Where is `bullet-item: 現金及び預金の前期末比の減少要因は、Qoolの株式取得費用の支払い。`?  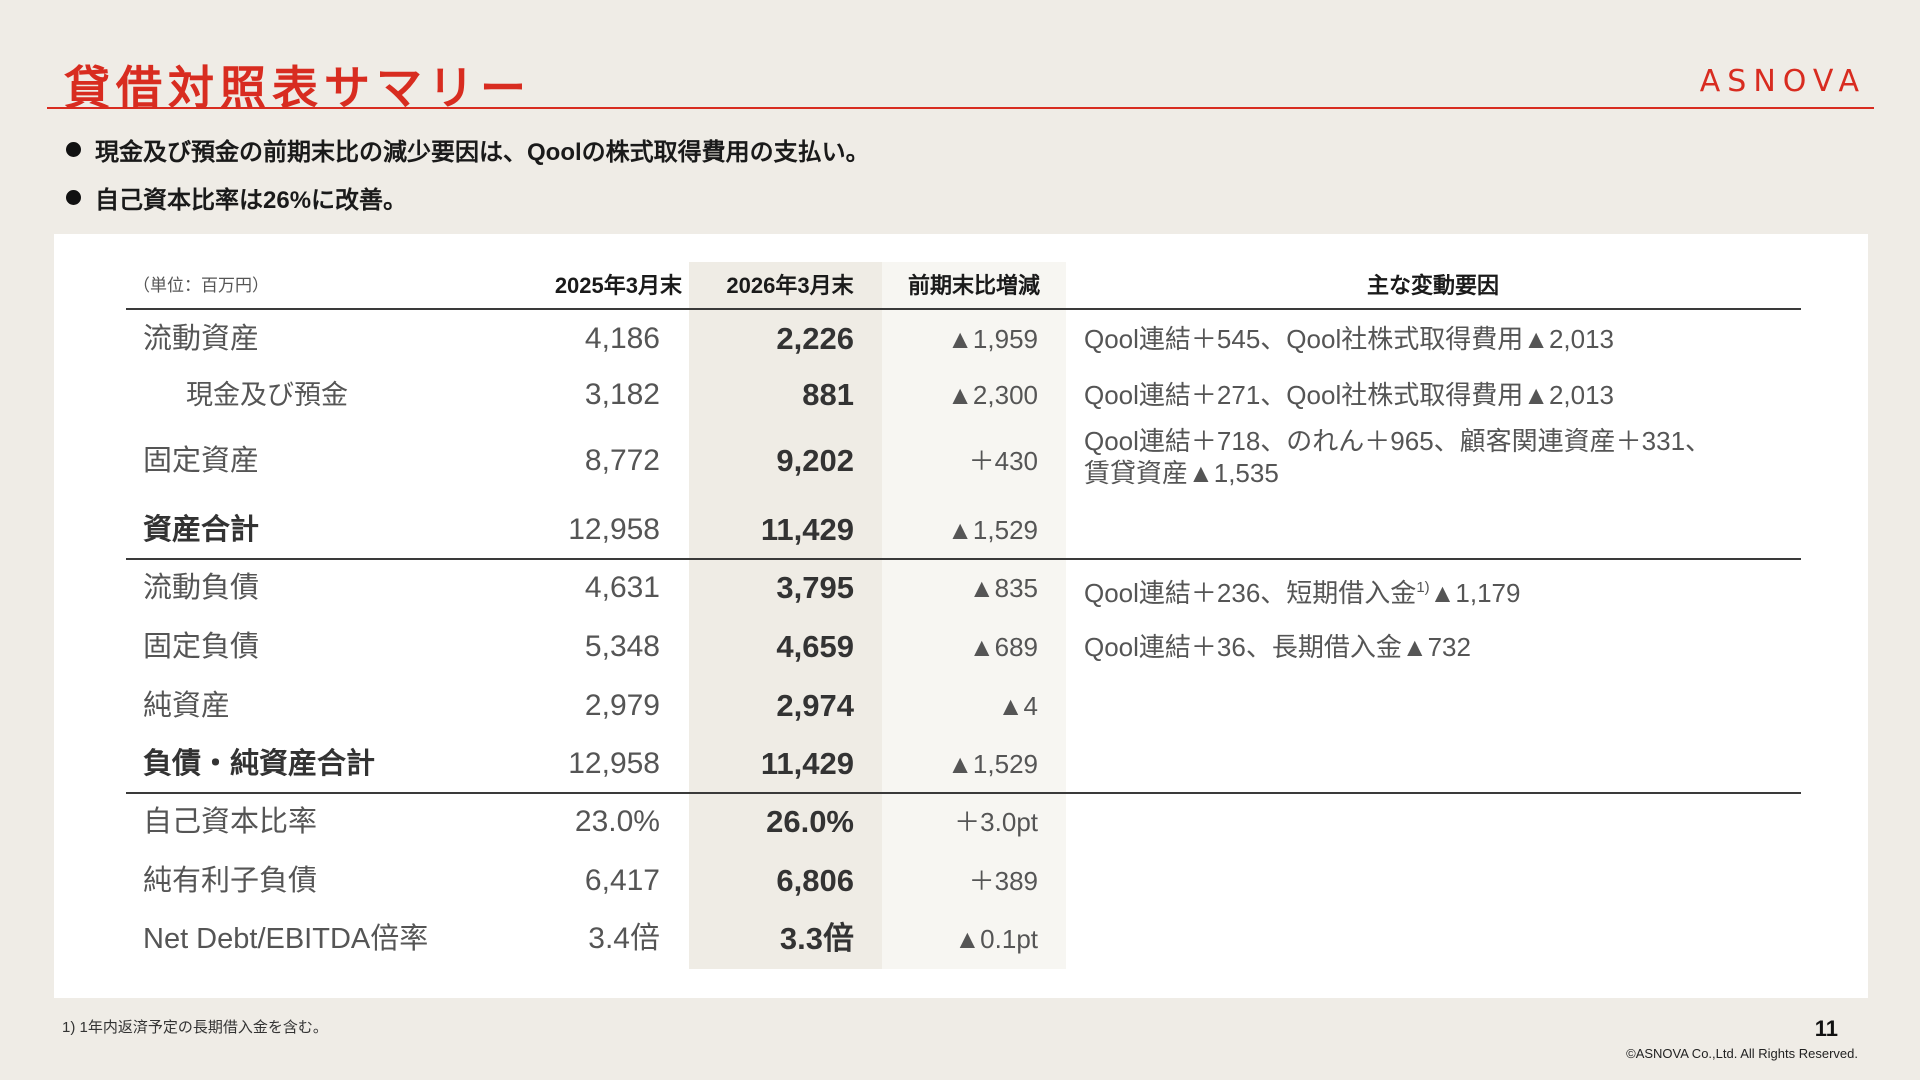 bullet-item: 現金及び預金の前期末比の減少要因は、Qoolの株式取得費用の支払い。 is located at coordinates (467, 149).